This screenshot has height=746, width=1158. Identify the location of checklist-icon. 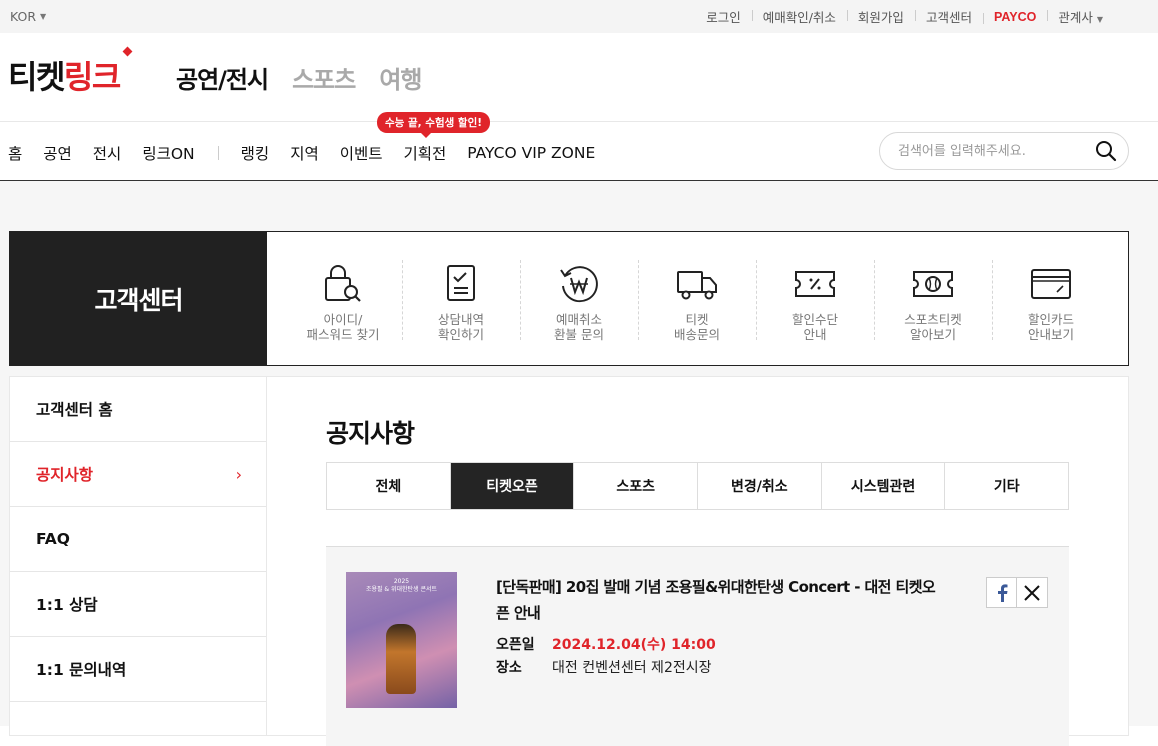
(461, 283).